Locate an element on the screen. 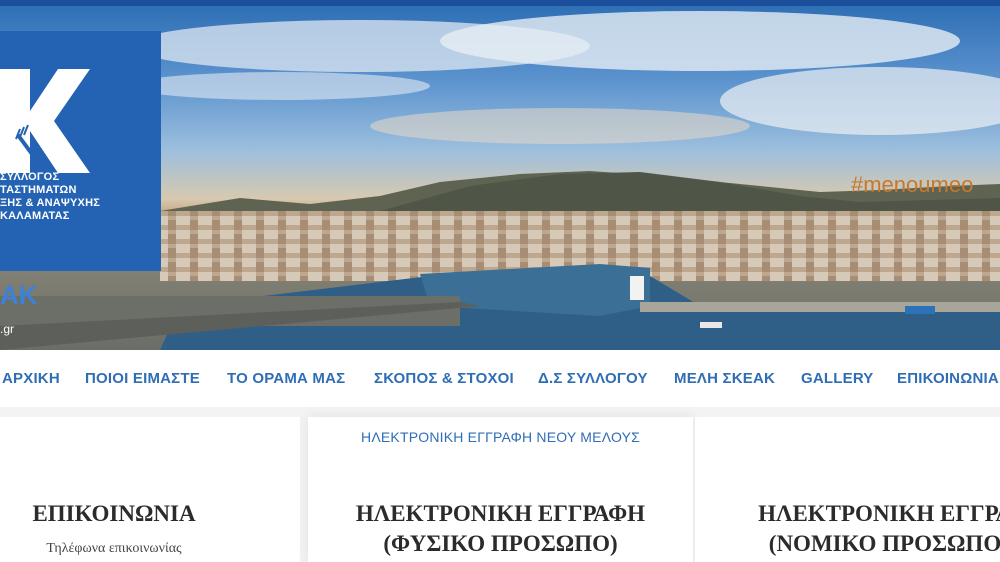 The image size is (1000, 562). legal-entity-registration-card: ΗΛΕΚΤΡΟΝΙΚΗ ΕΓΓΡΑ (ΝΟΜΙΚΟ ΠΡΟΣΩΠΟ is located at coordinates (847, 489).